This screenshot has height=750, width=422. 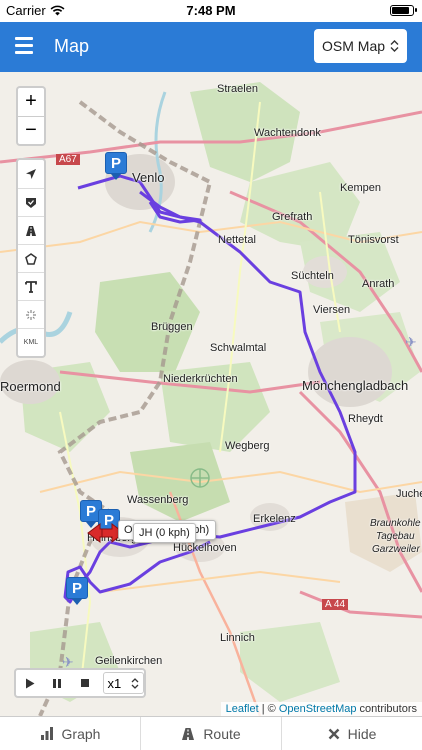 I want to click on speed-select: x1, so click(x=123, y=683).